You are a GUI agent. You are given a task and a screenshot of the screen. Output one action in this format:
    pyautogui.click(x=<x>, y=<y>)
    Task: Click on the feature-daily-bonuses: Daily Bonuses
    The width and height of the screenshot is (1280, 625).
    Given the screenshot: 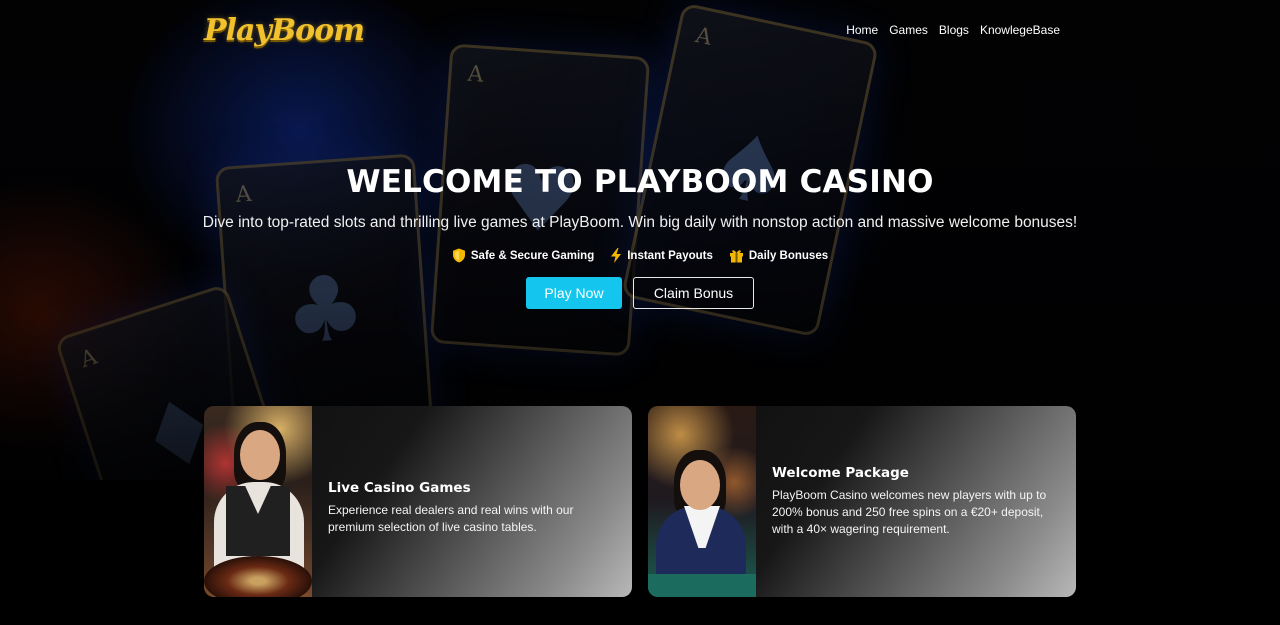 What is the action you would take?
    pyautogui.click(x=778, y=255)
    